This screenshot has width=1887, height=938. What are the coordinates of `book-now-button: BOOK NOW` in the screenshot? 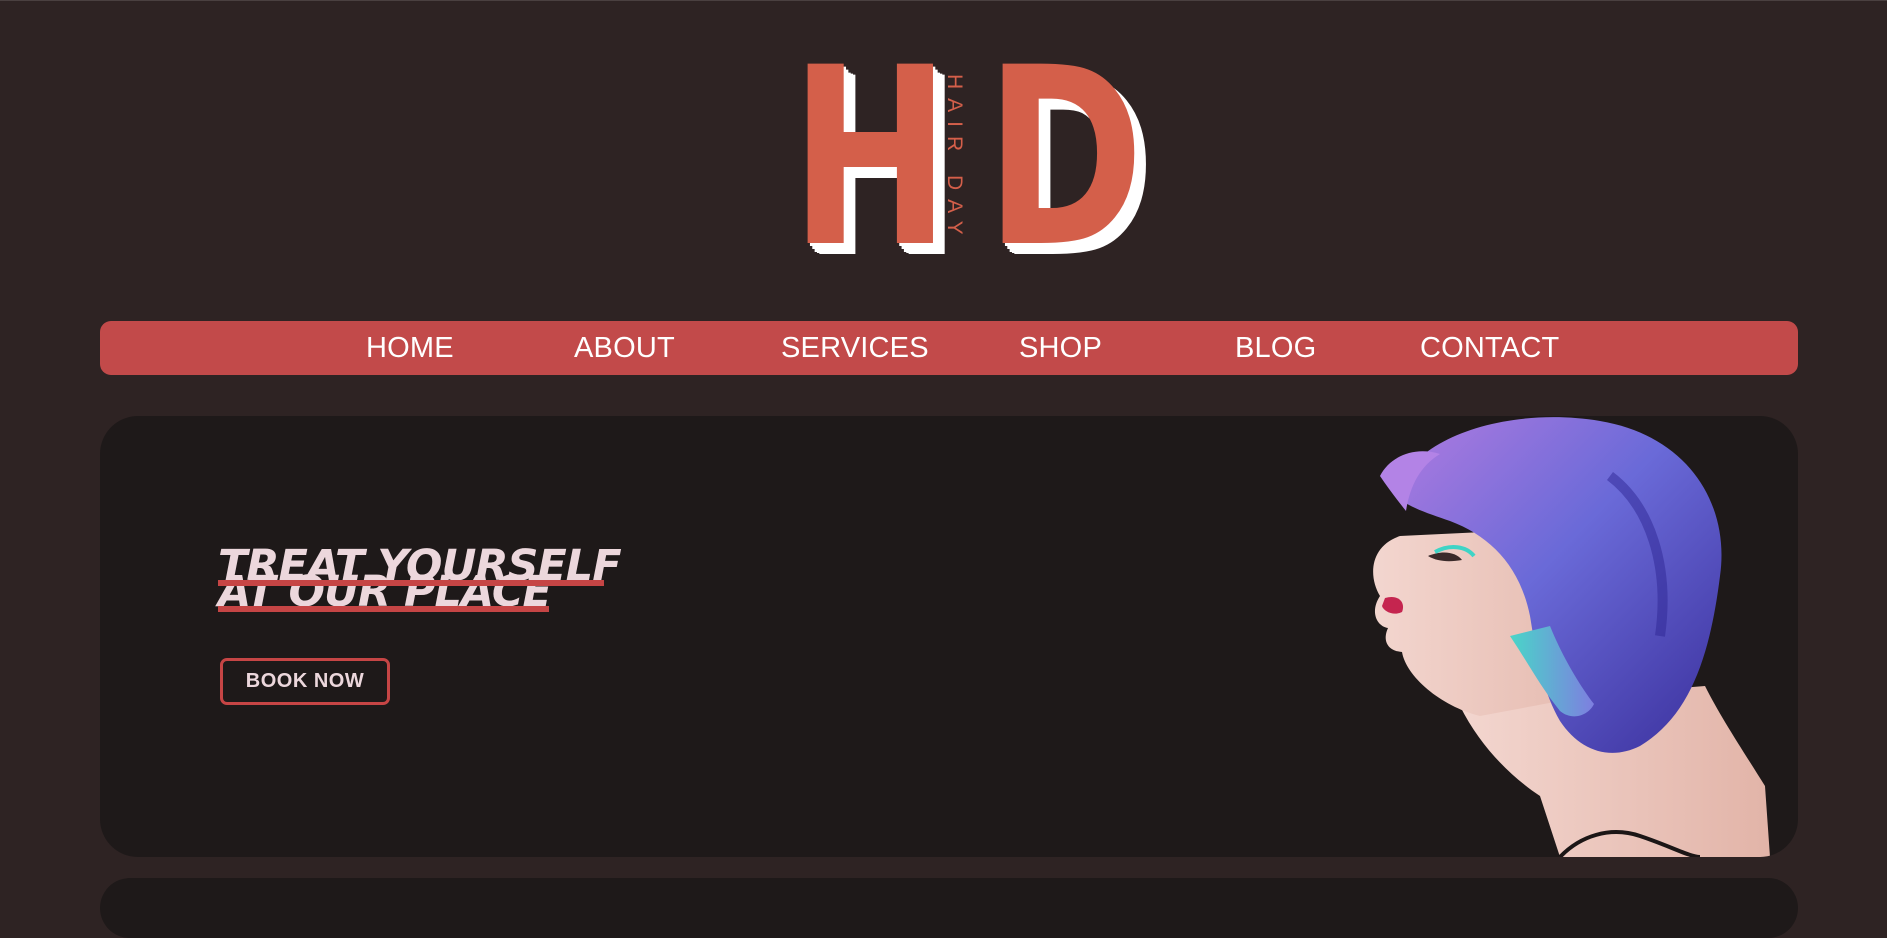 It's located at (305, 681).